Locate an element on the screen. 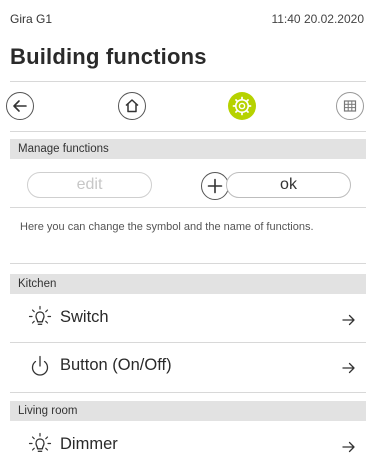  edit-button: edit is located at coordinates (89, 185).